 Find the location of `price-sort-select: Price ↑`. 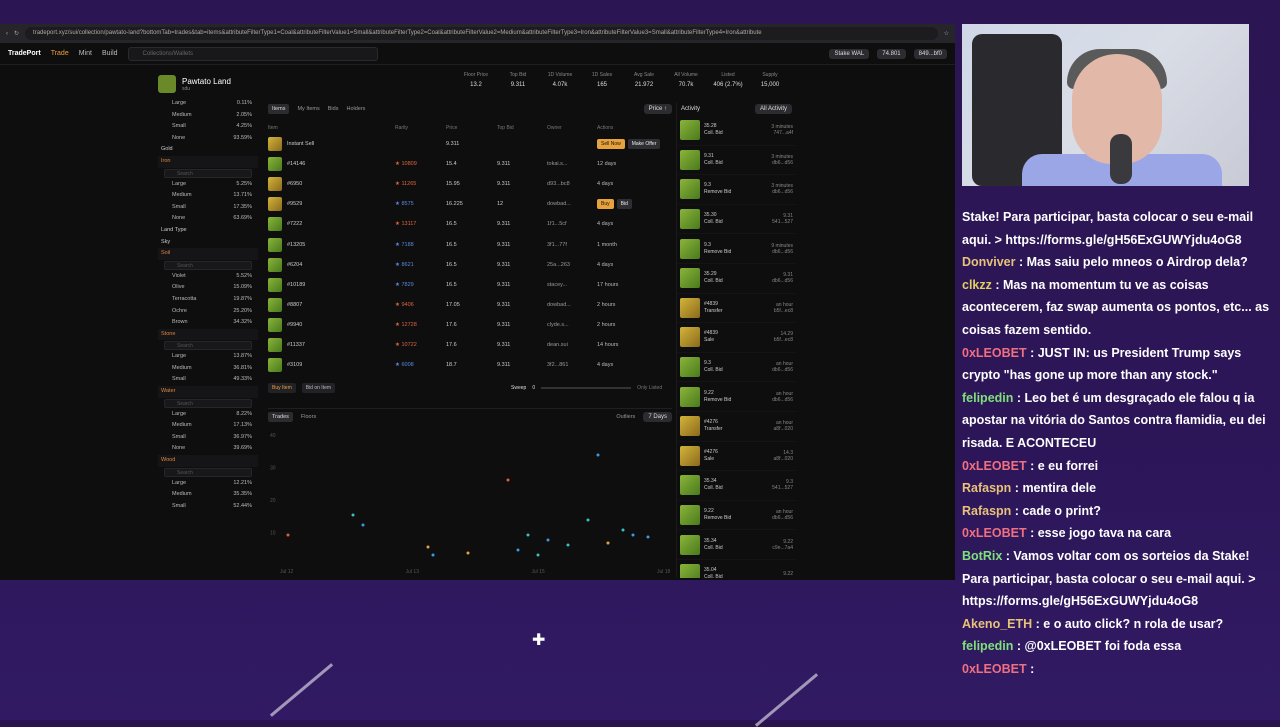

price-sort-select: Price ↑ is located at coordinates (657, 109).